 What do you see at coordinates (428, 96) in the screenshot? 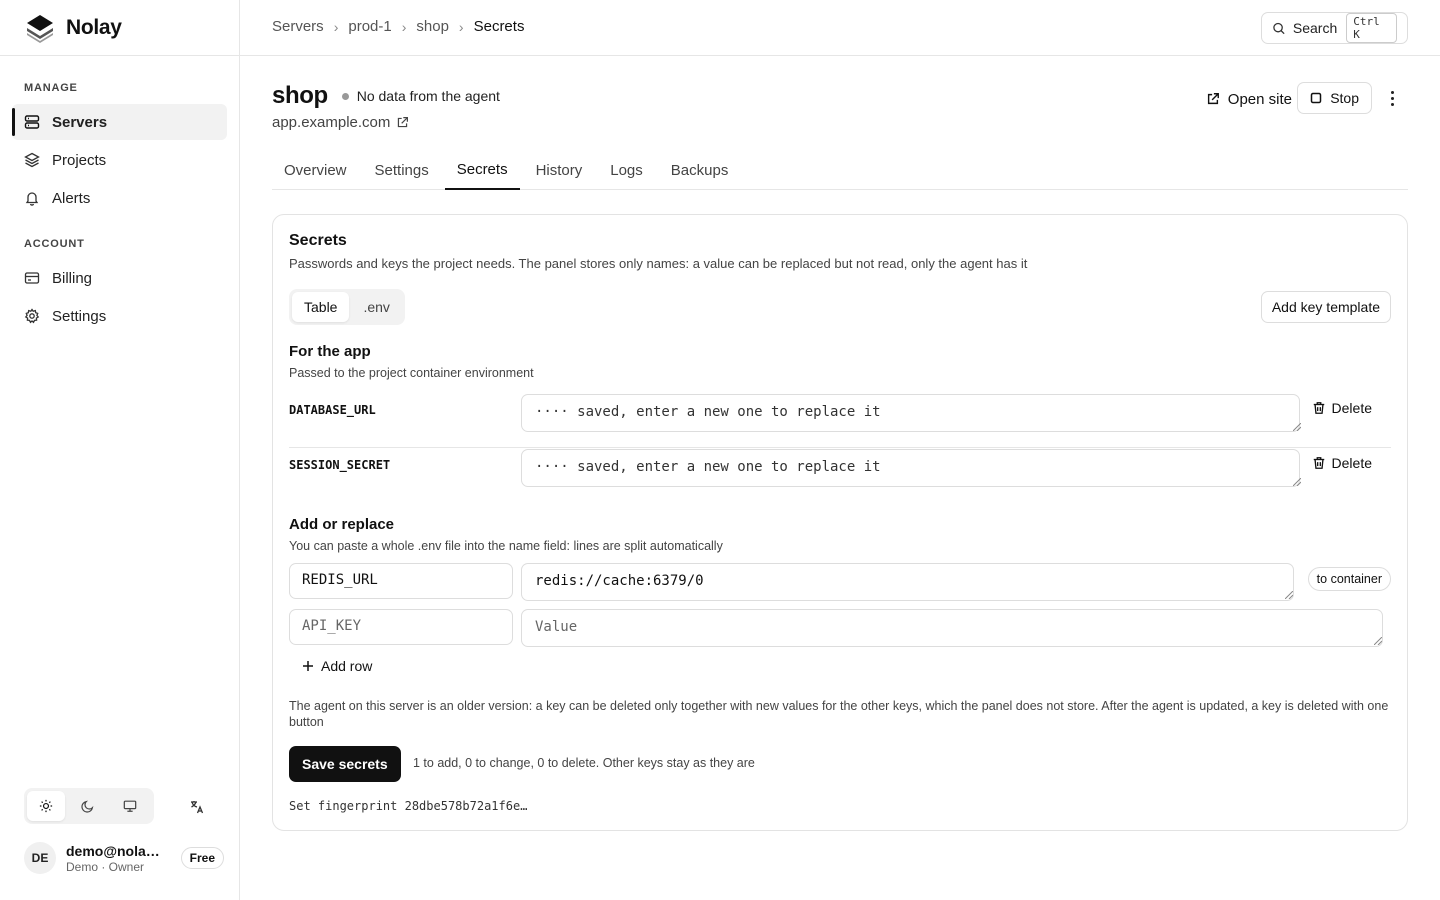
I see `status-text: No data from the agent` at bounding box center [428, 96].